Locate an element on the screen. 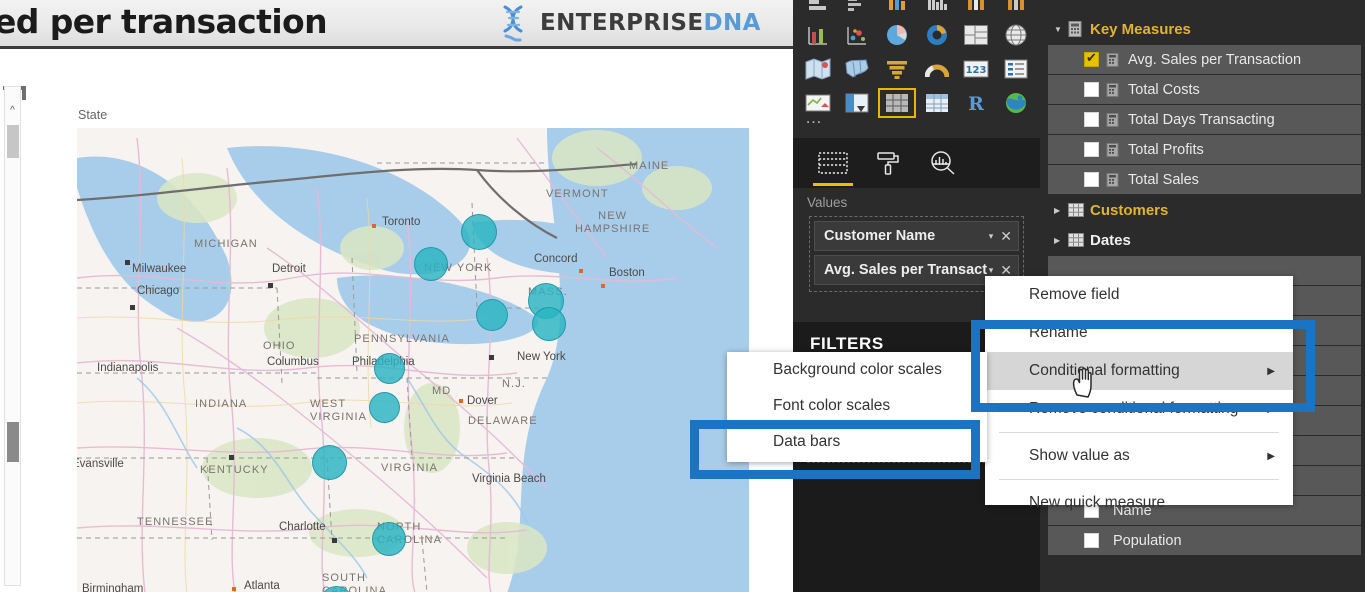  canvas-scrollbar: ^ is located at coordinates (12, 336).